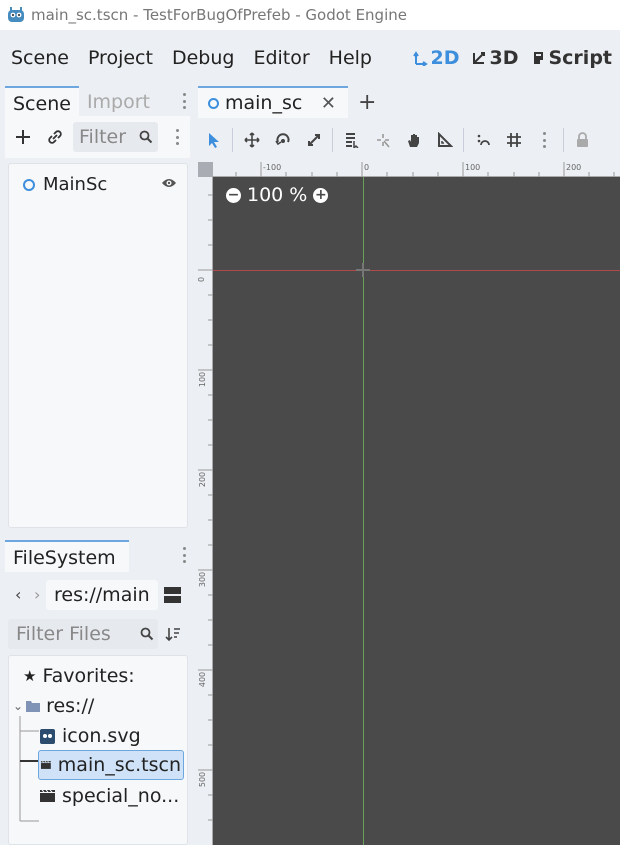 This screenshot has width=620, height=845. Describe the element at coordinates (184, 101) in the screenshot. I see `dock-menu-icon` at that location.